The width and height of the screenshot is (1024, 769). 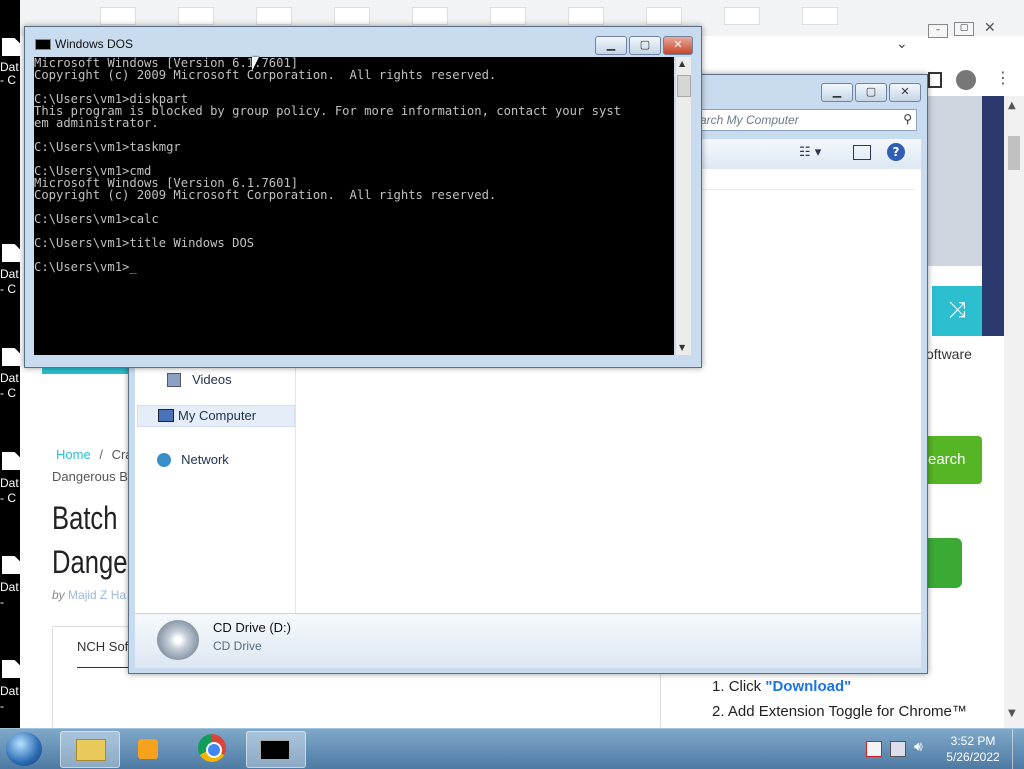 I want to click on start-button, so click(x=24, y=749).